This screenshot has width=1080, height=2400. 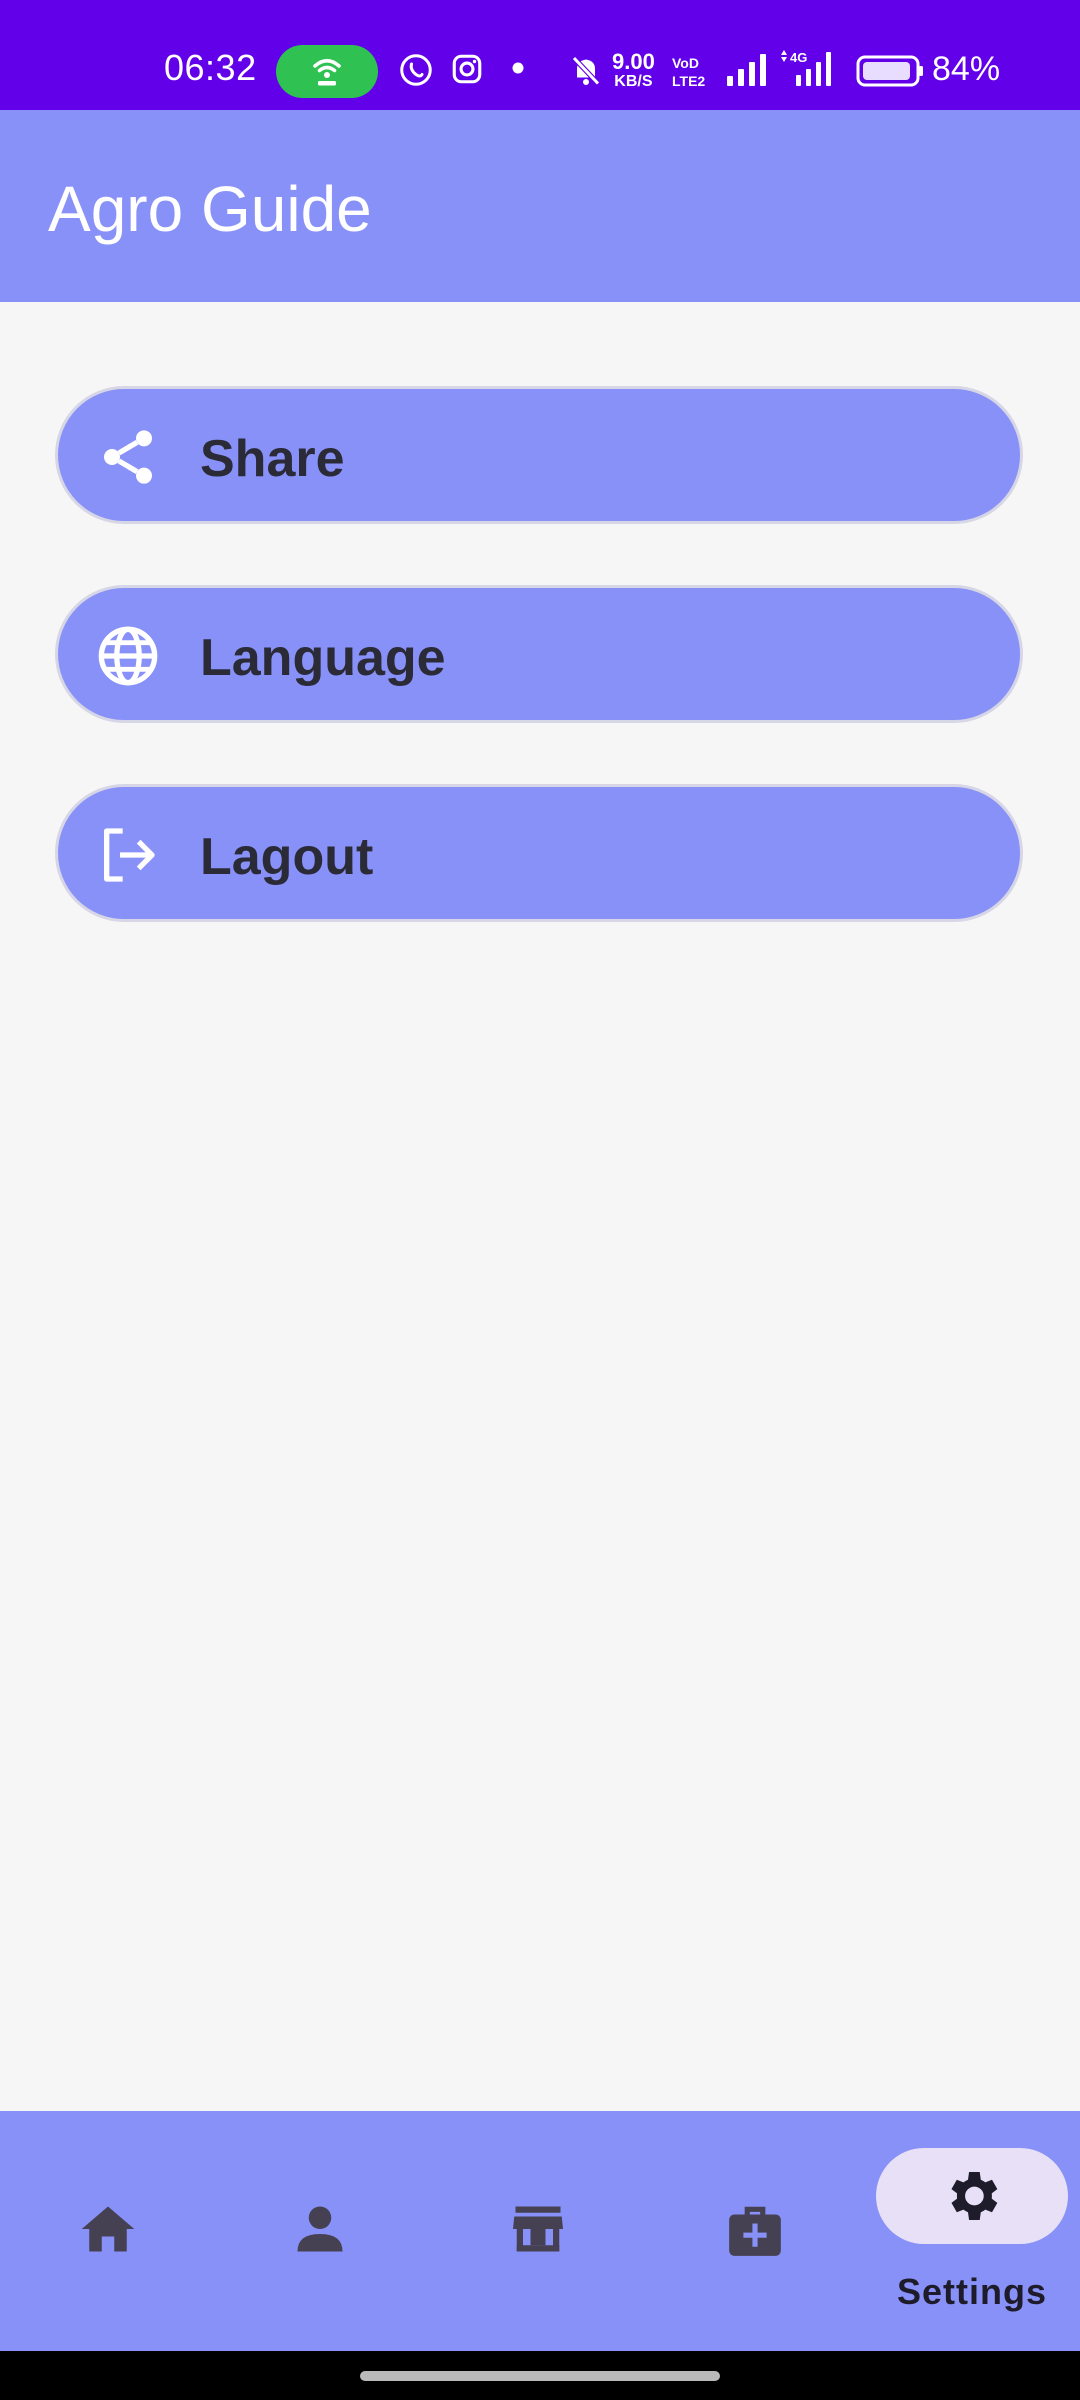 I want to click on home-icon, so click(x=108, y=2229).